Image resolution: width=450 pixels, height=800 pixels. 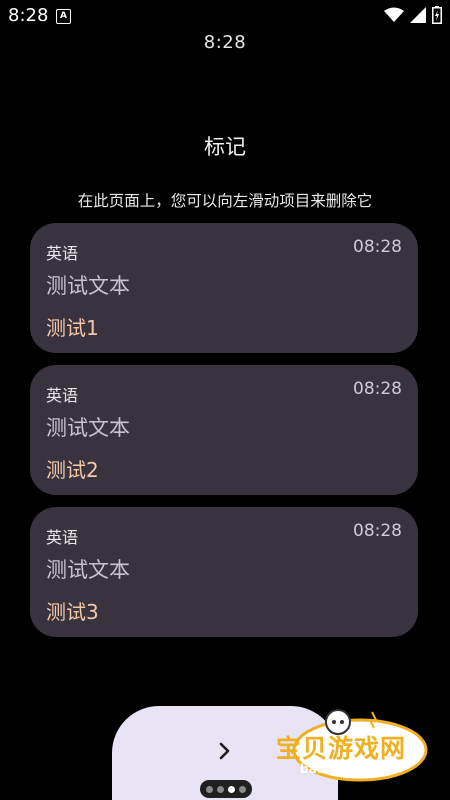 I want to click on card-name: 测试1, so click(x=72, y=328).